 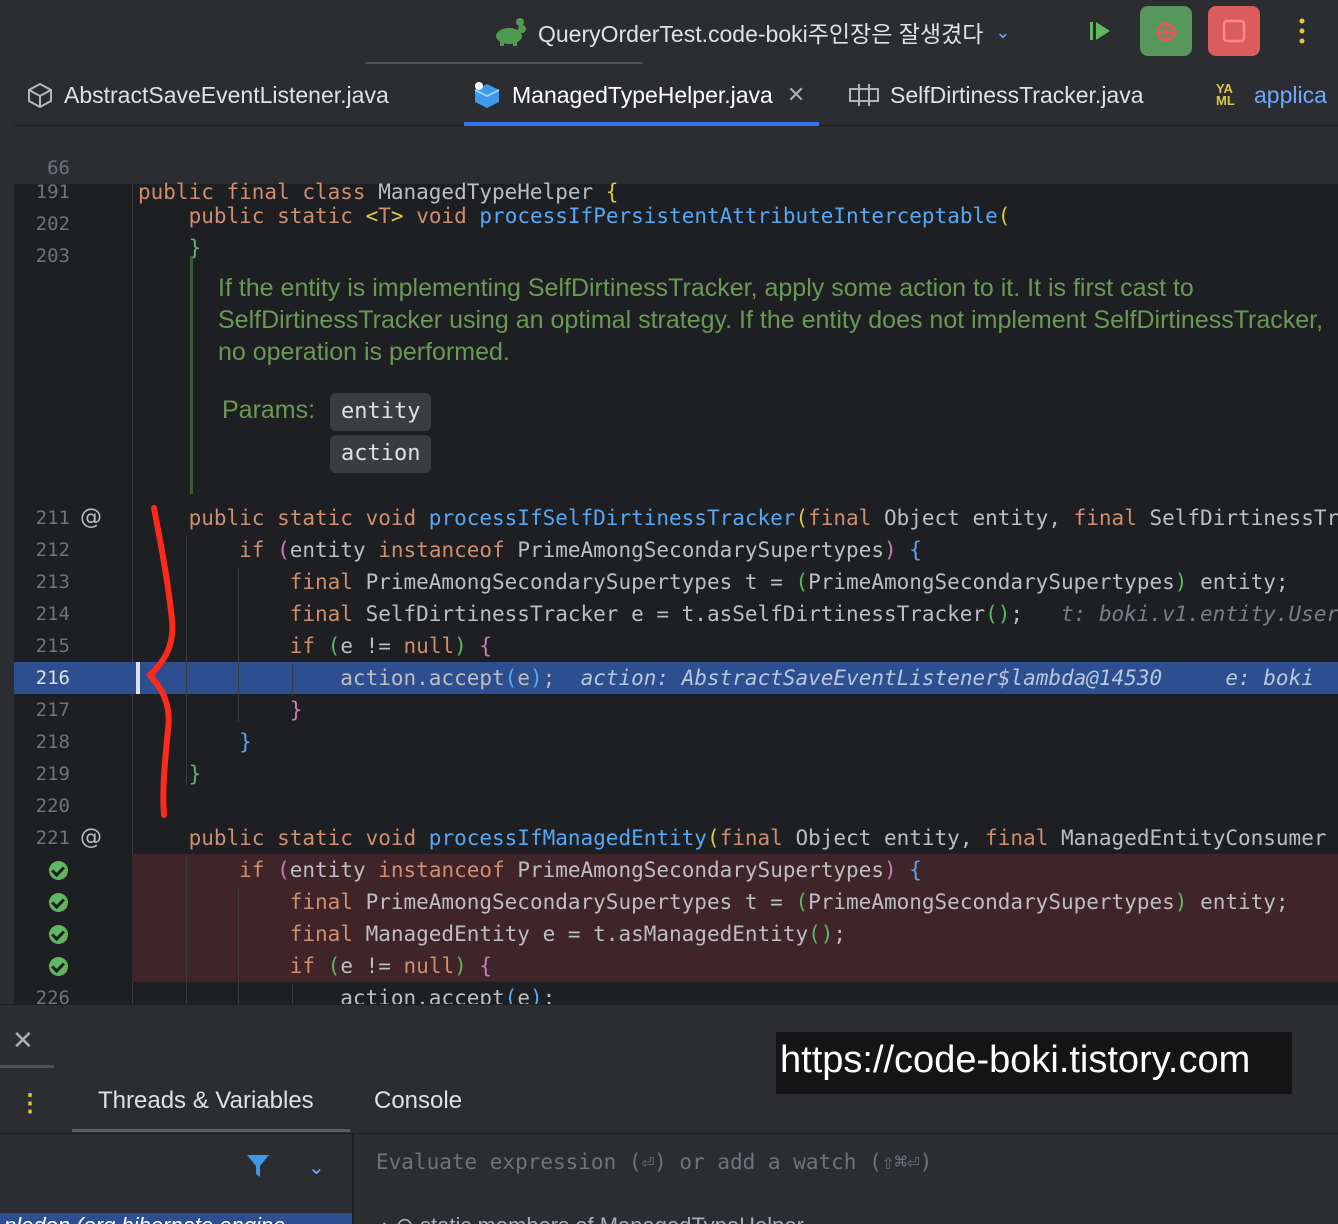 I want to click on resume-icon, so click(x=1100, y=31).